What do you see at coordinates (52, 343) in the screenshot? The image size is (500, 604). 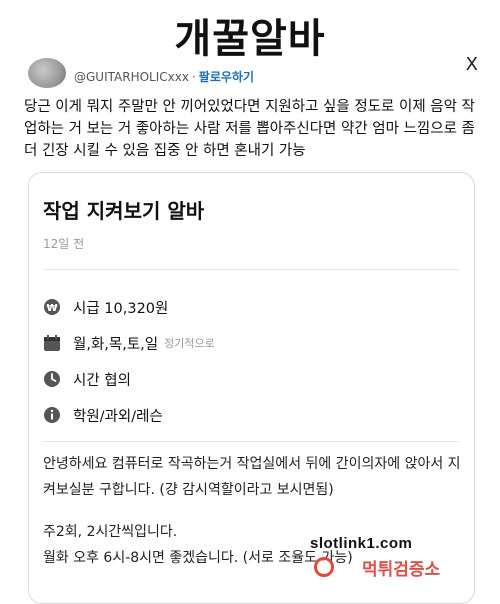 I see `calendar-icon` at bounding box center [52, 343].